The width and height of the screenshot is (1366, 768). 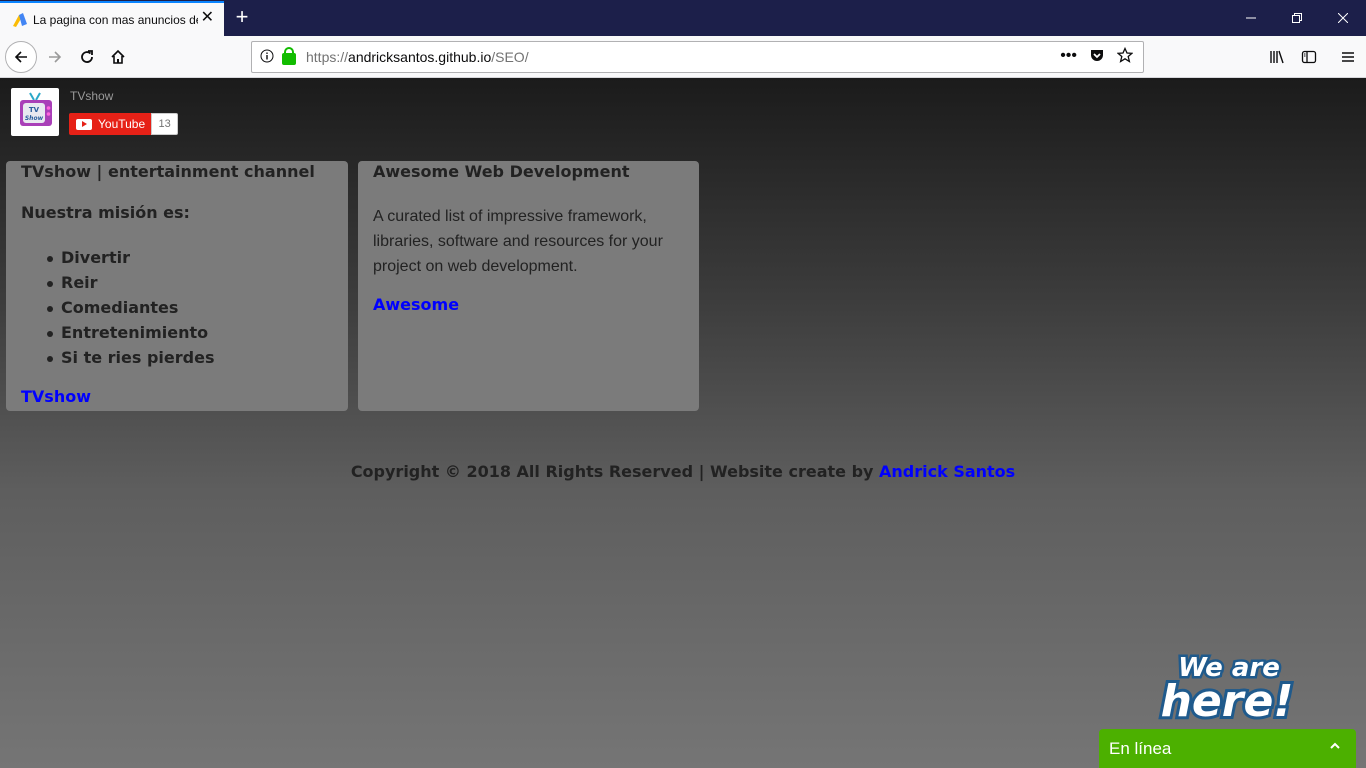 I want to click on tab-bar: La pagina con mas anuncios de ✕ +, so click(x=683, y=18).